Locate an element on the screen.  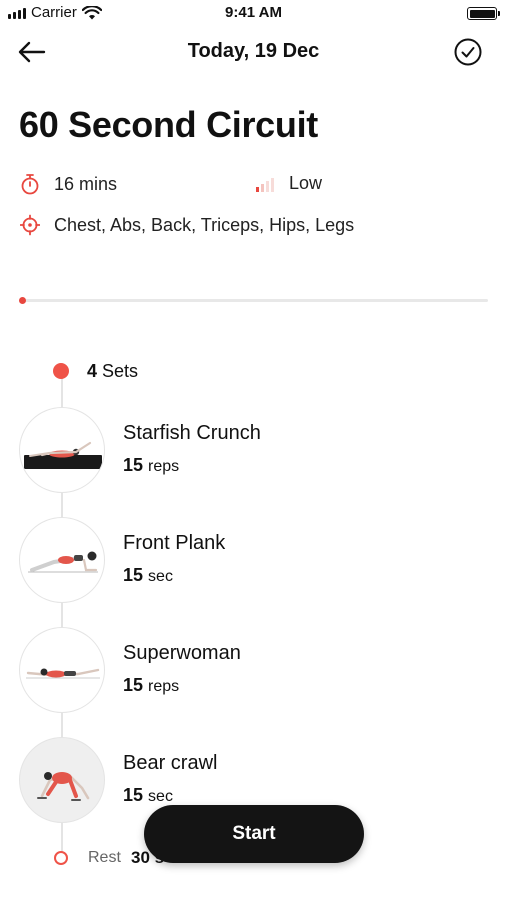
intensity-value: Low is located at coordinates (306, 183).